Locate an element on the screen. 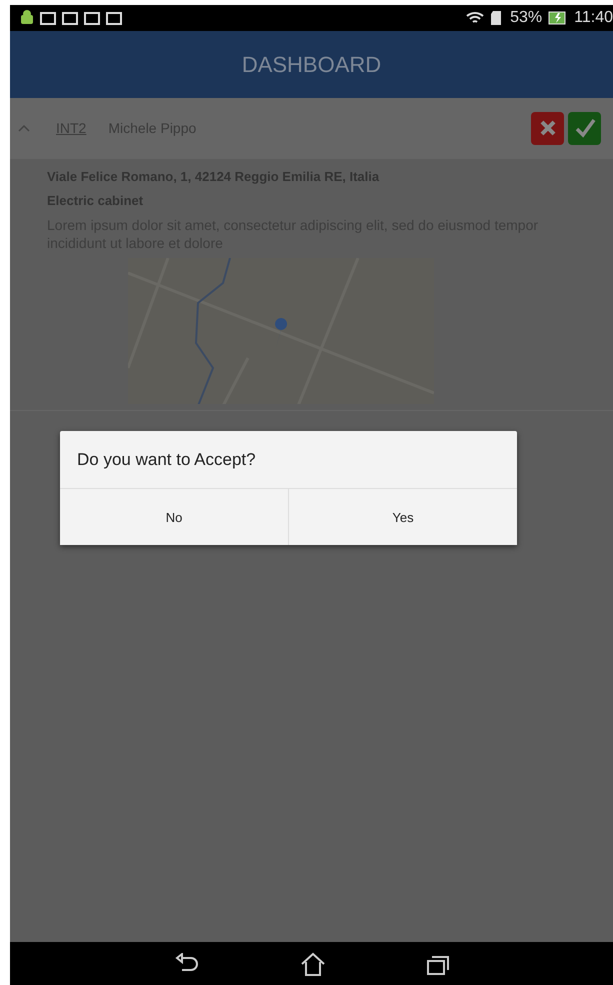 The height and width of the screenshot is (985, 613). close-icon is located at coordinates (548, 128).